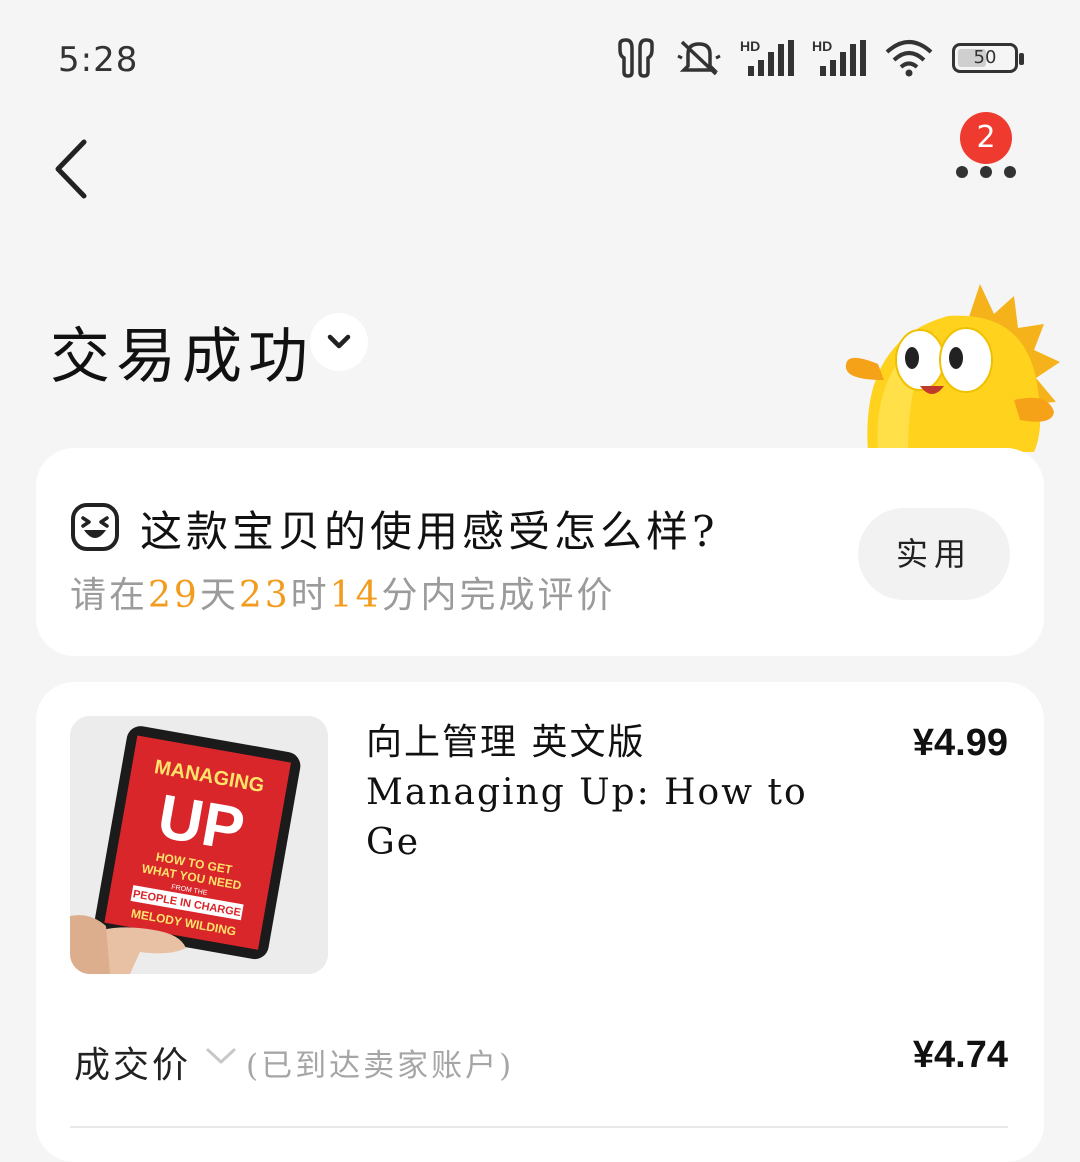  Describe the element at coordinates (985, 57) in the screenshot. I see `battery-level: 50` at that location.